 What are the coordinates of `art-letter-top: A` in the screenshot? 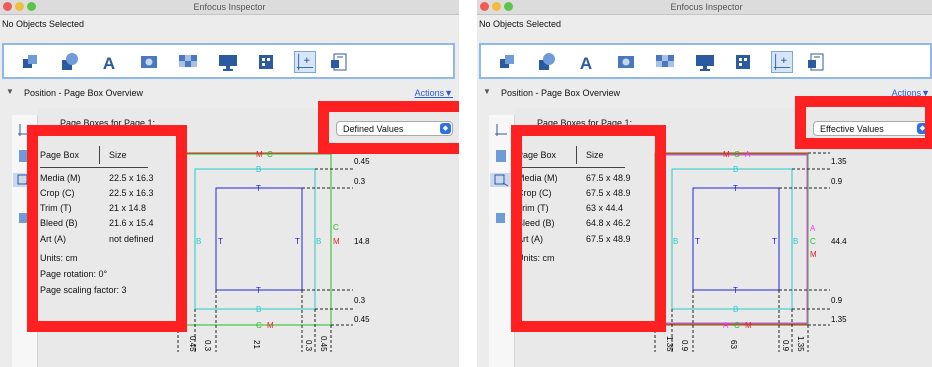 It's located at (748, 154).